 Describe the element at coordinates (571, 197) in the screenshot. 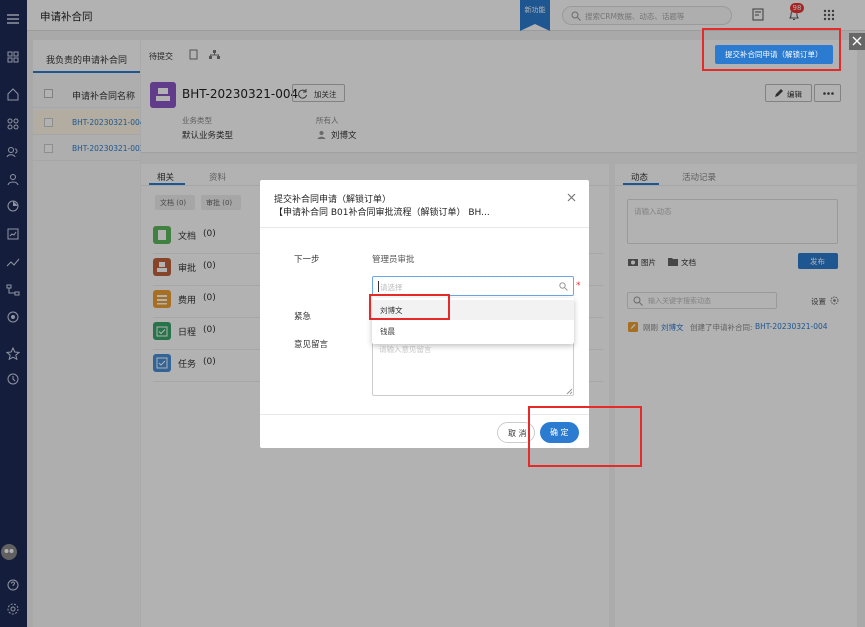

I see `dialog-close-icon` at that location.